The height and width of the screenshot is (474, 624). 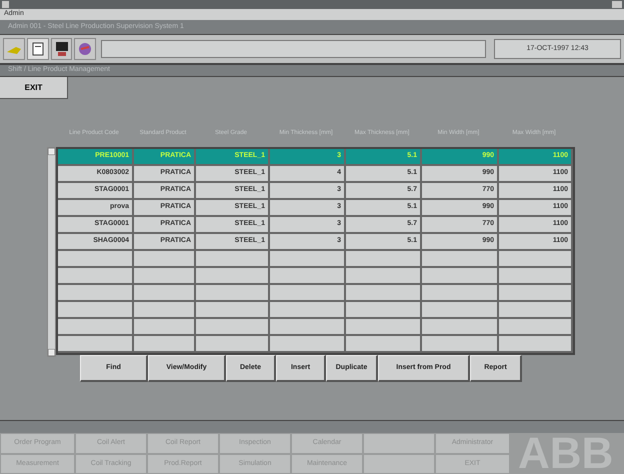 What do you see at coordinates (51, 252) in the screenshot?
I see `scrollbar` at bounding box center [51, 252].